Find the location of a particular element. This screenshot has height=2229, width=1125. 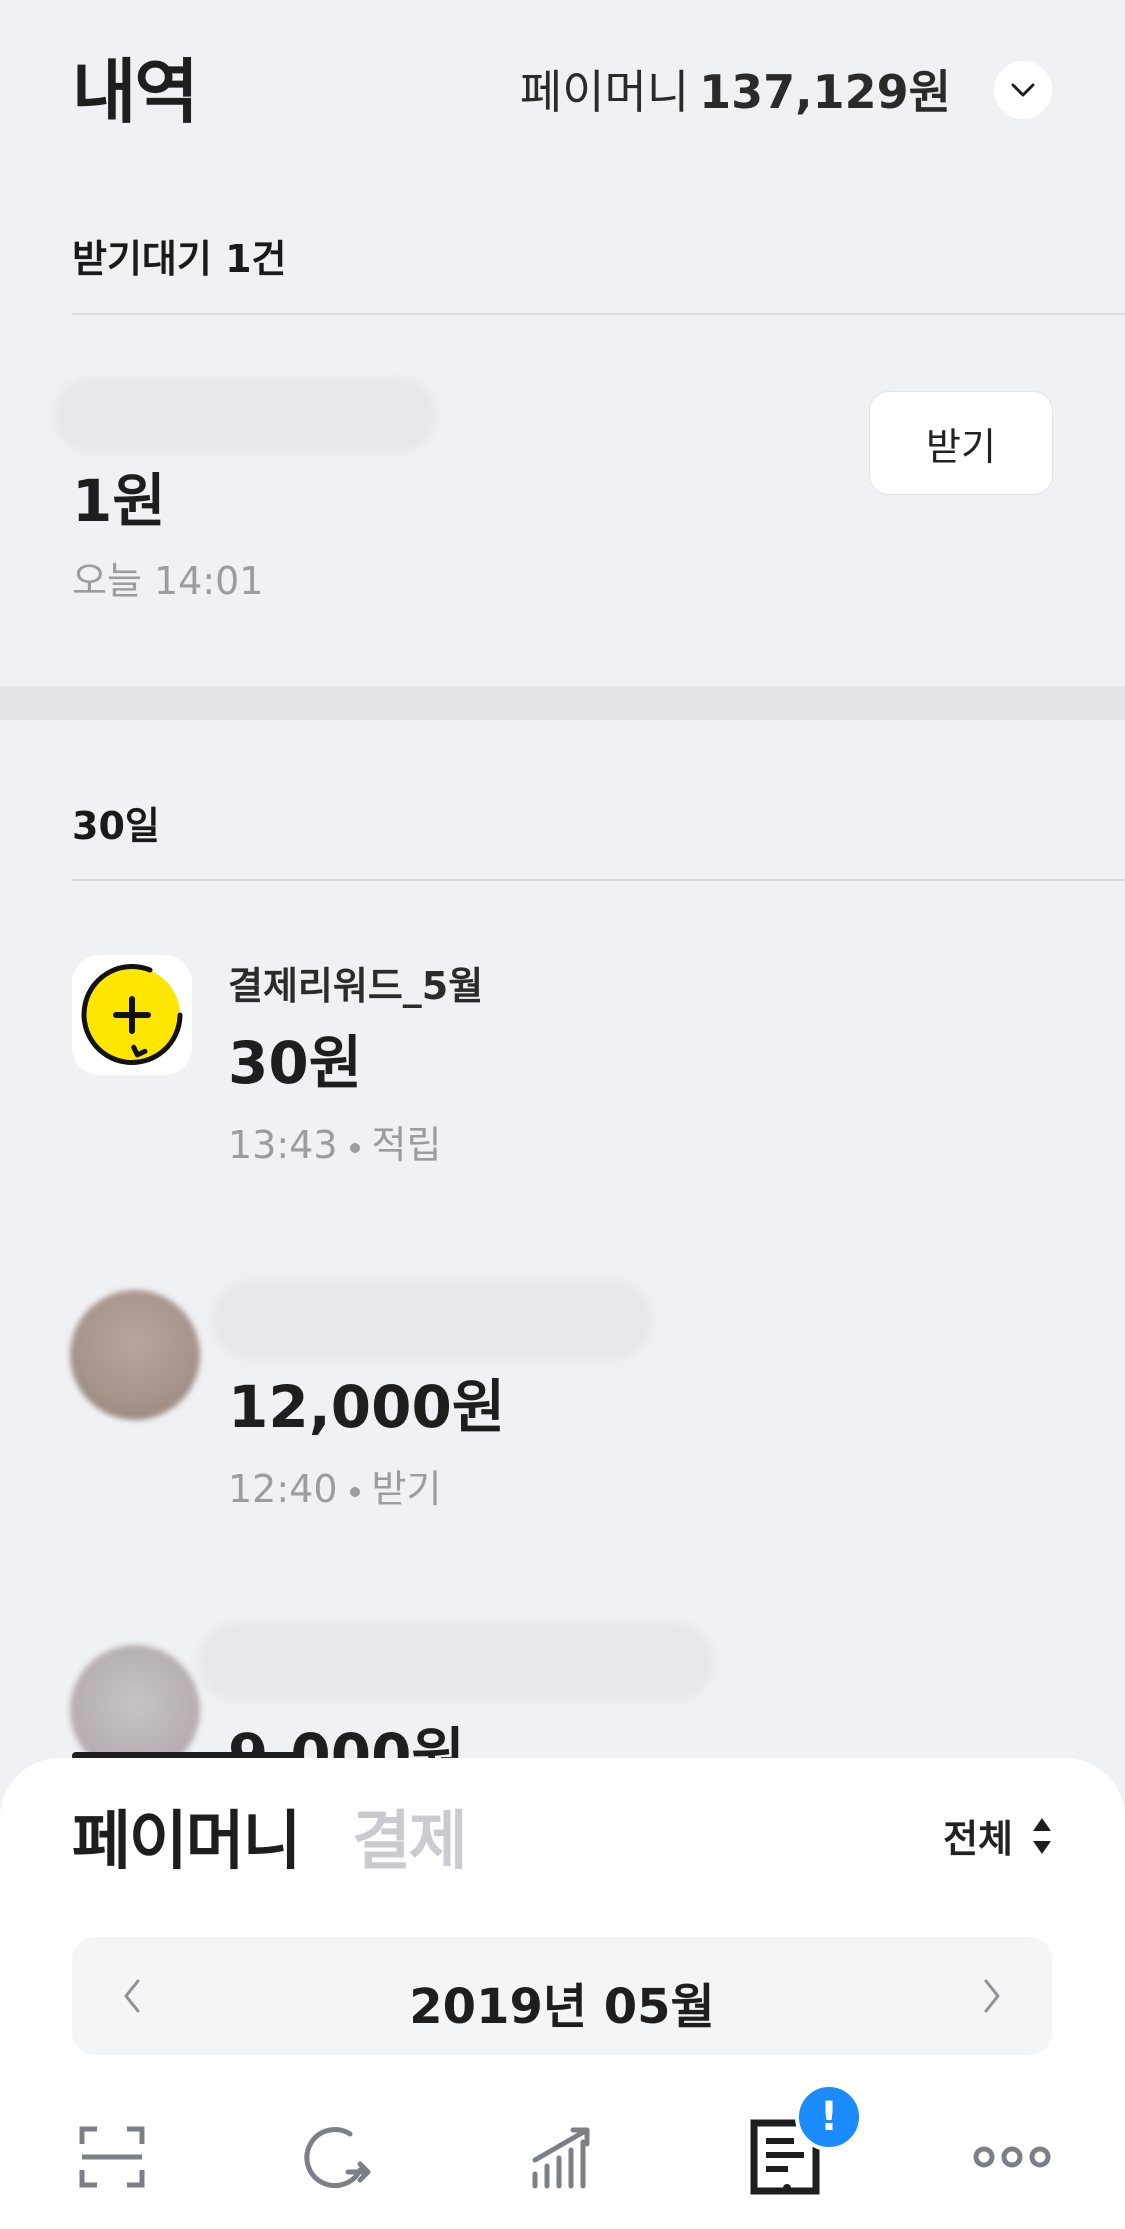

transaction-meta: 12:40 받기 is located at coordinates (334, 1485).